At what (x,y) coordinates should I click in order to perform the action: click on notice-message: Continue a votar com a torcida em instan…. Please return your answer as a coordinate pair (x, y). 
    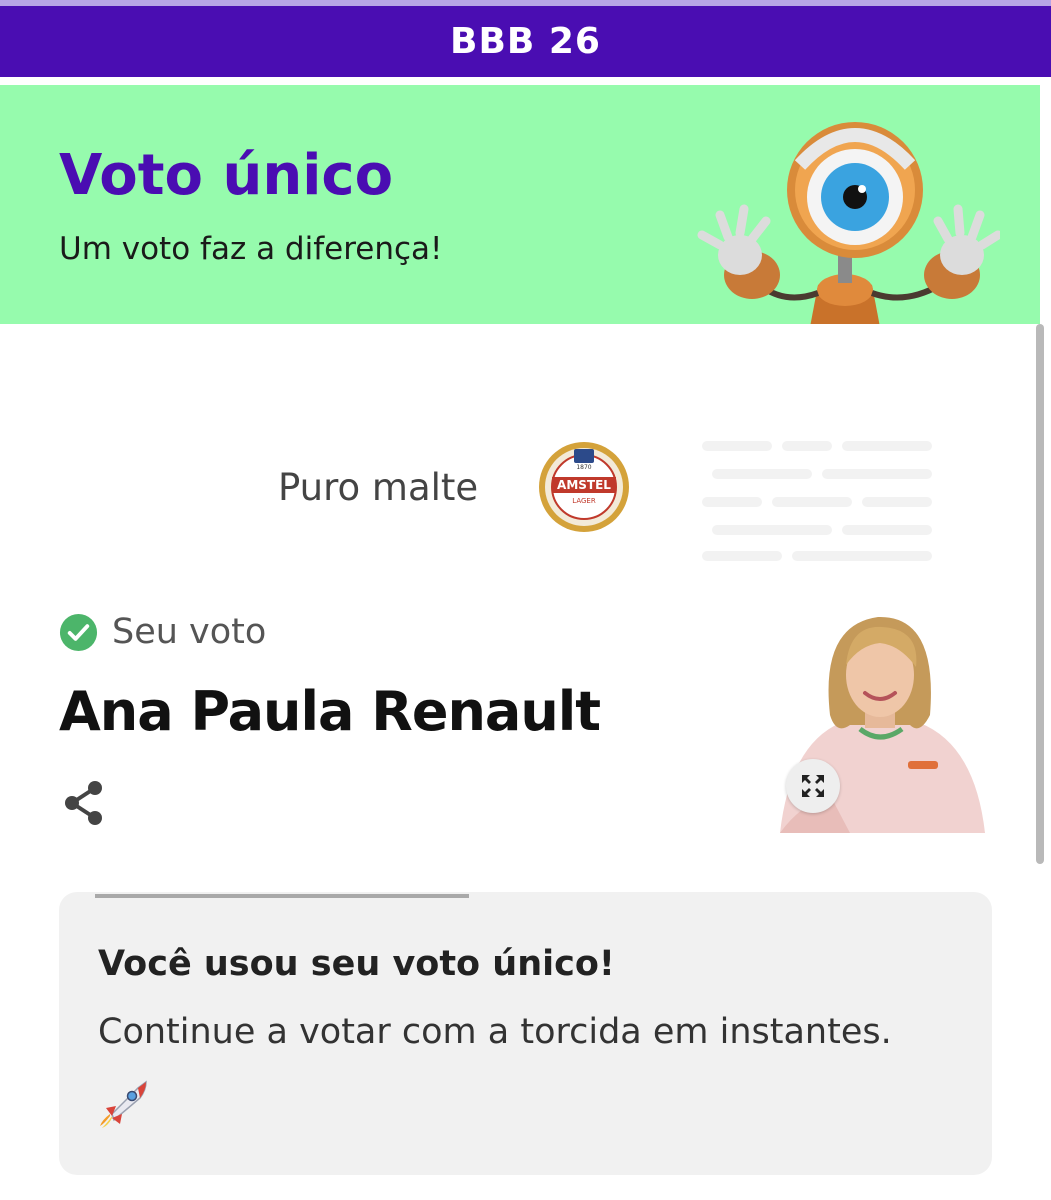
    Looking at the image, I should click on (495, 1032).